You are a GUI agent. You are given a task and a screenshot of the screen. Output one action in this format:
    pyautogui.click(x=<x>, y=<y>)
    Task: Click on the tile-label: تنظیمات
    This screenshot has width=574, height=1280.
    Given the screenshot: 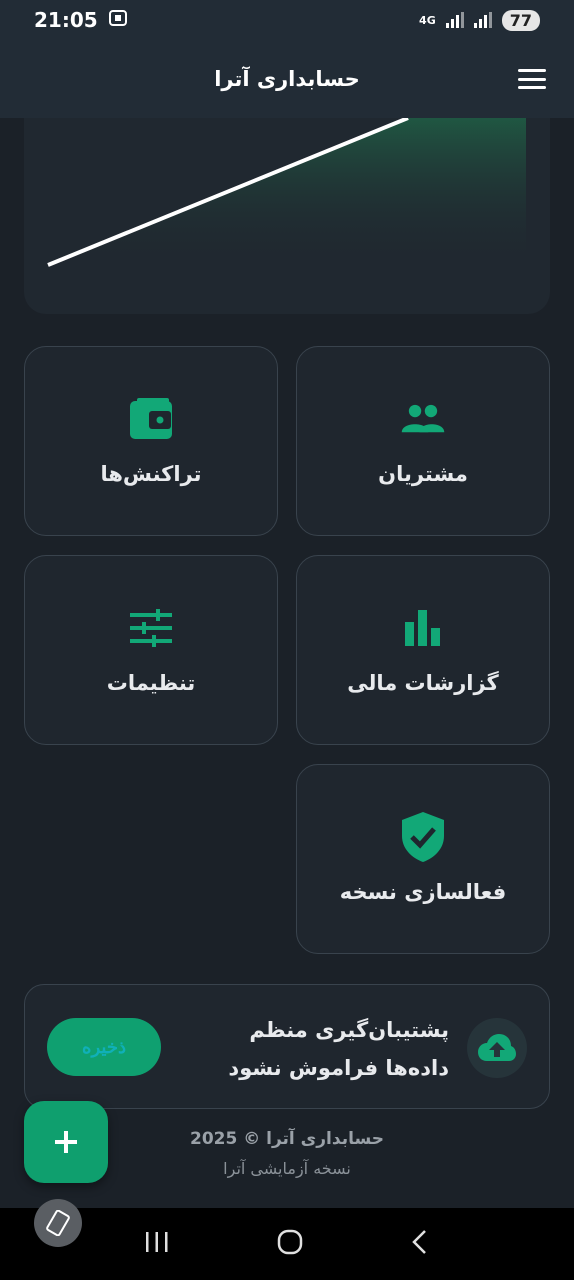 What is the action you would take?
    pyautogui.click(x=151, y=683)
    